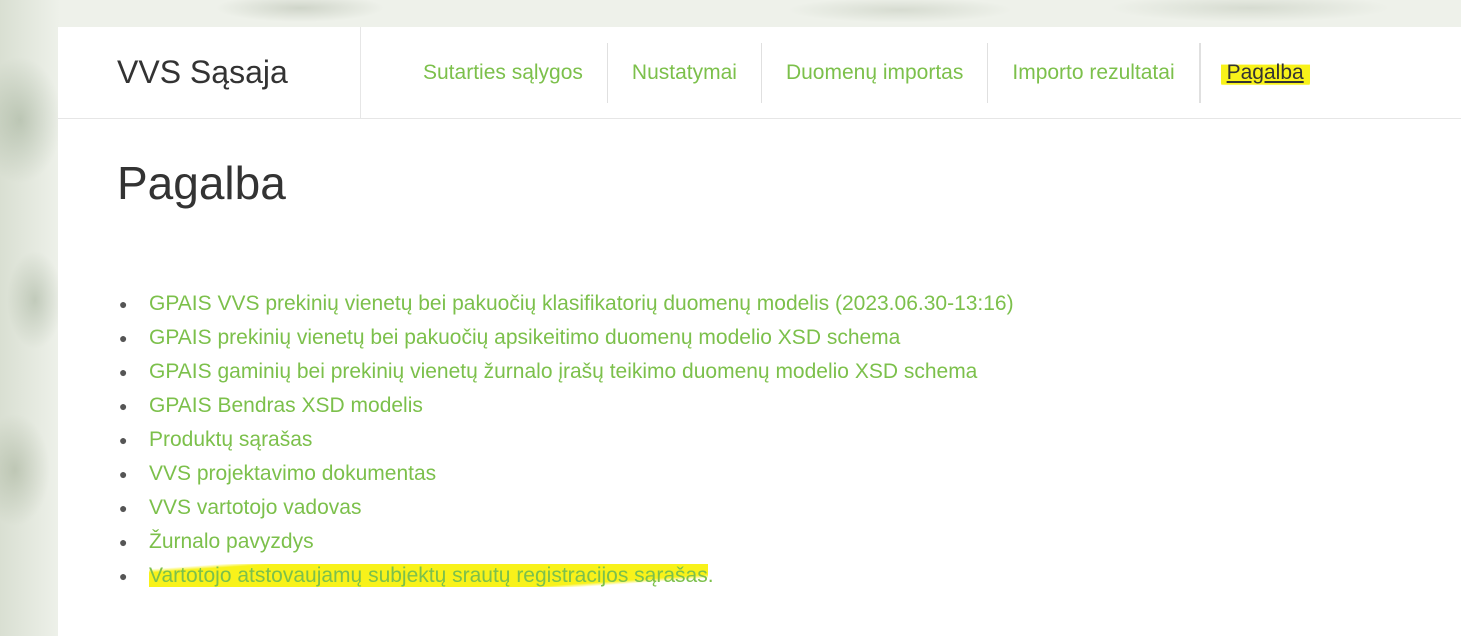  What do you see at coordinates (231, 541) in the screenshot?
I see `help-link-zurnalo-pavyzdys: Žurnalo pavyzdys` at bounding box center [231, 541].